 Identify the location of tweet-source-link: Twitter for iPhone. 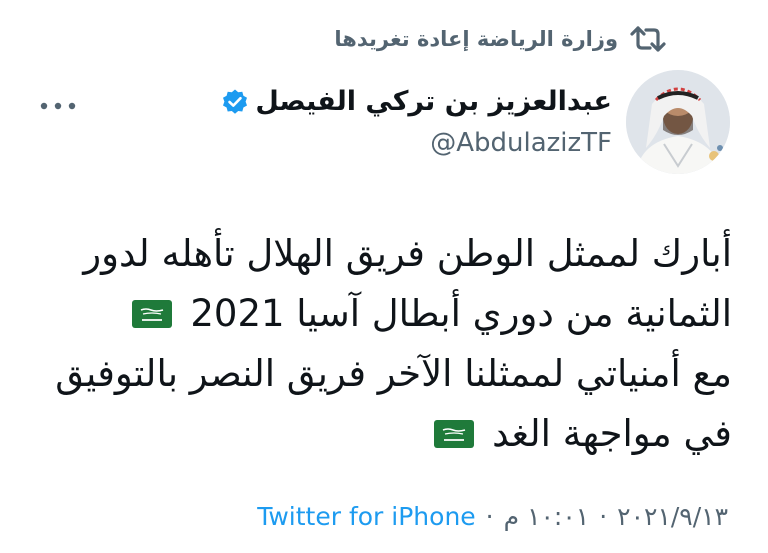
(366, 516).